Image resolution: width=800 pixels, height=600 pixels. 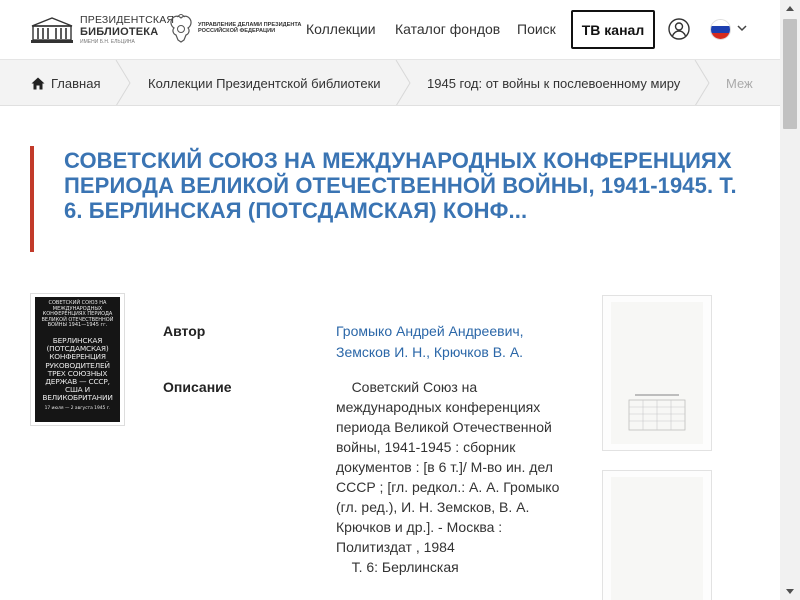 What do you see at coordinates (119, 31) in the screenshot?
I see `logo-line-2: БИБЛИОТЕКА` at bounding box center [119, 31].